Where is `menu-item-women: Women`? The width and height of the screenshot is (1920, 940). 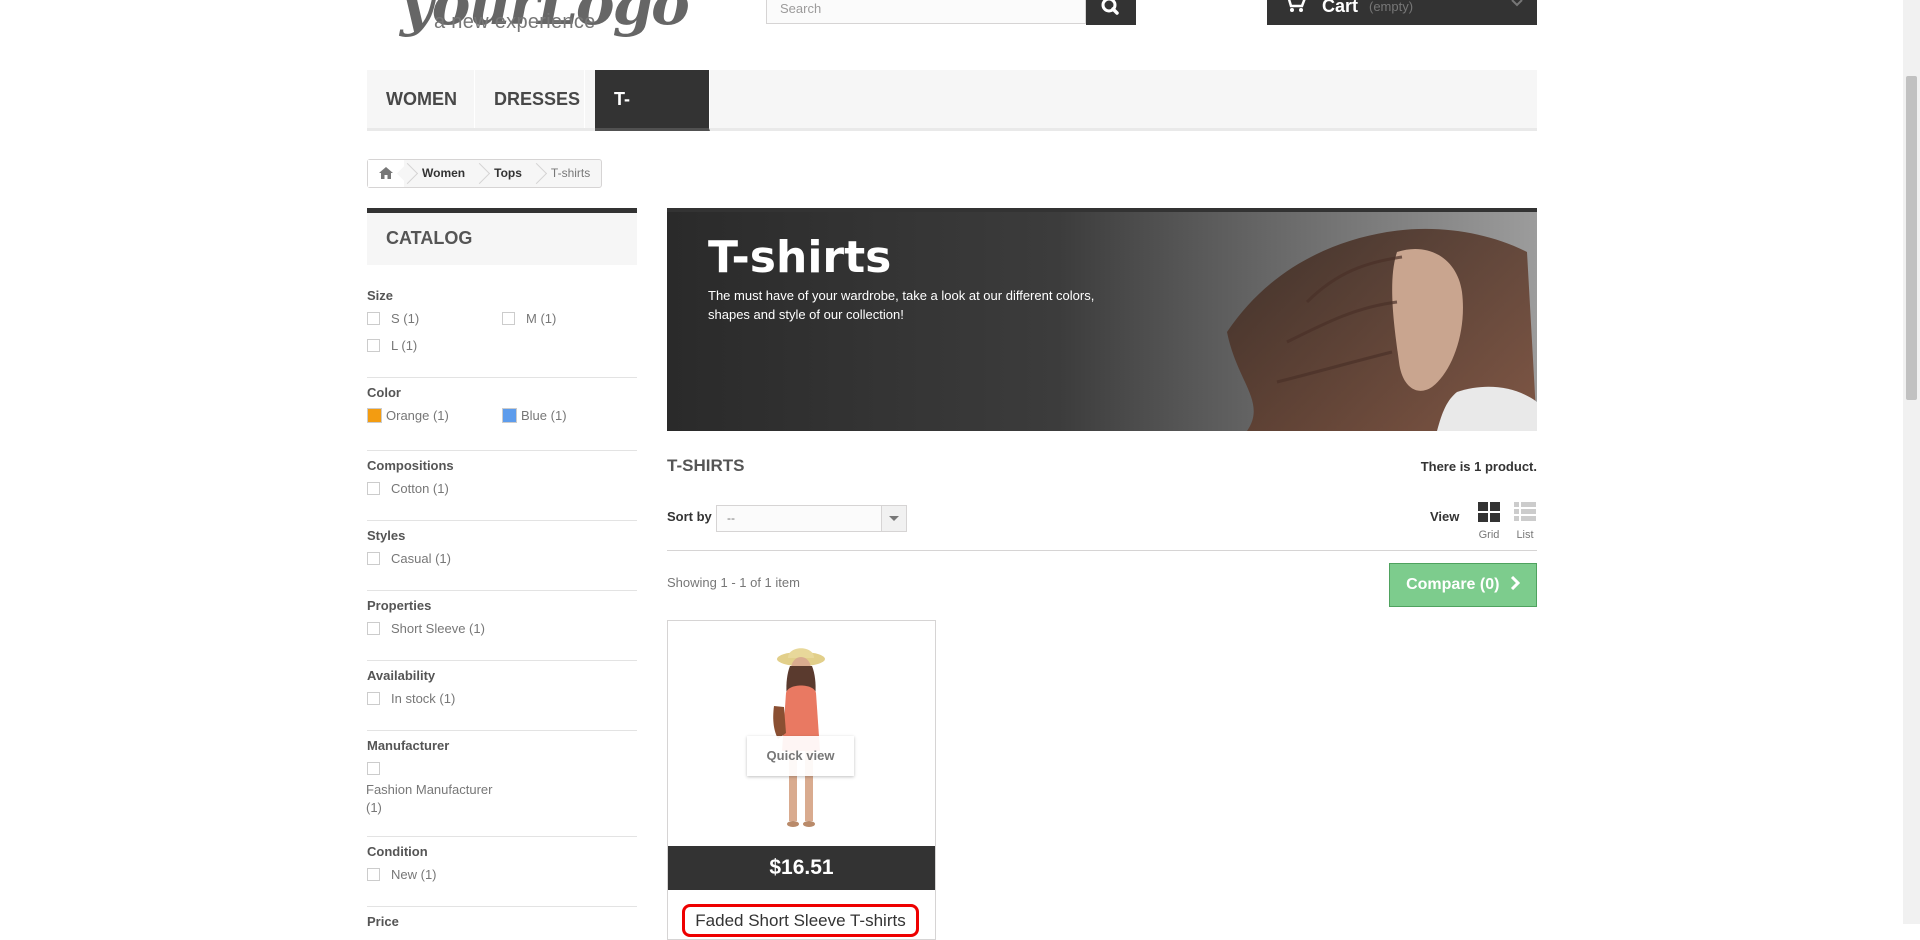 menu-item-women: Women is located at coordinates (421, 99).